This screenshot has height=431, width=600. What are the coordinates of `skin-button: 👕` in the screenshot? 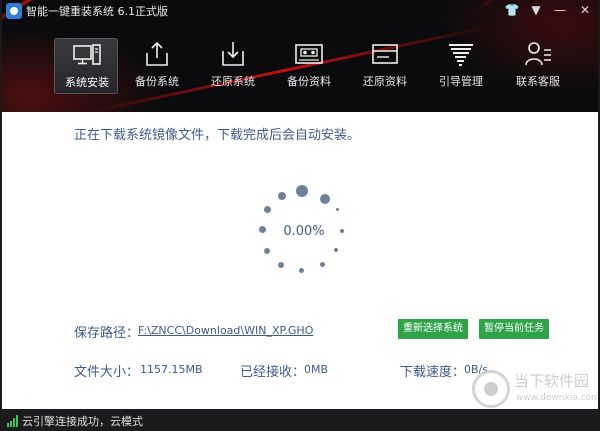 It's located at (512, 10).